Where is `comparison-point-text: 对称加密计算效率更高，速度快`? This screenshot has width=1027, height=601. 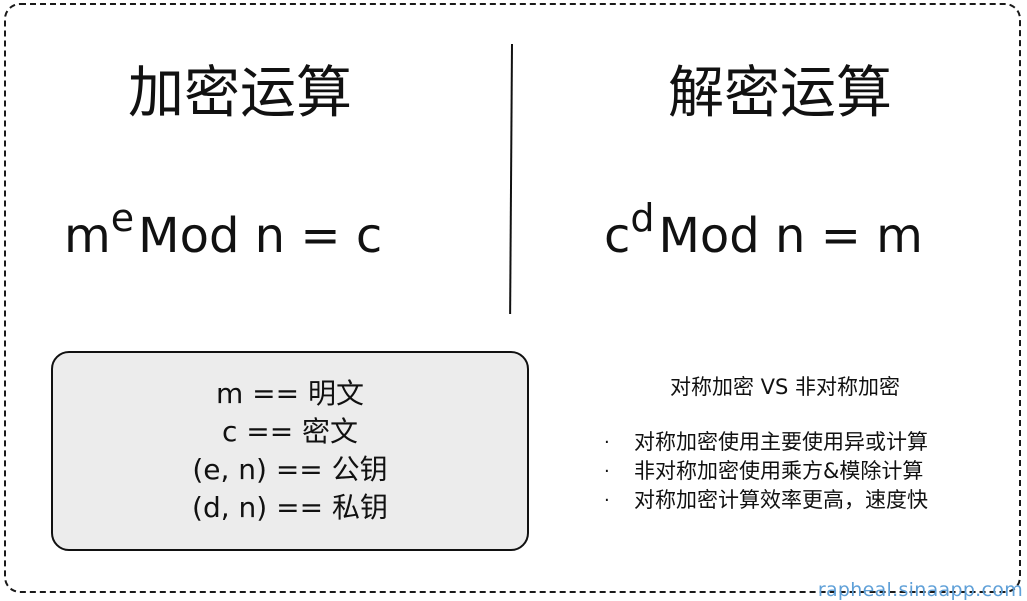 comparison-point-text: 对称加密计算效率更高，速度快 is located at coordinates (781, 500).